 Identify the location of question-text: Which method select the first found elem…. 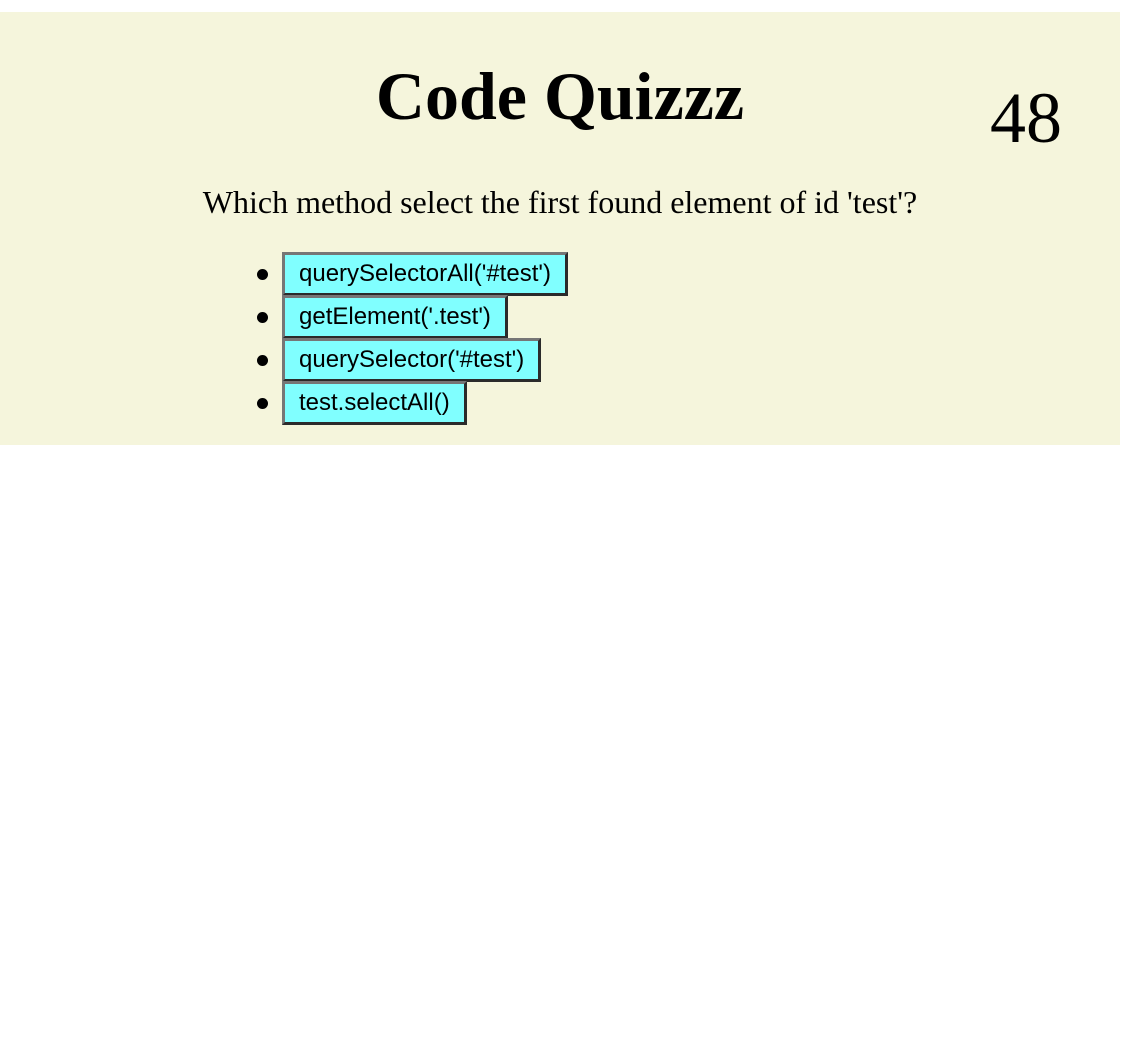
(560, 202).